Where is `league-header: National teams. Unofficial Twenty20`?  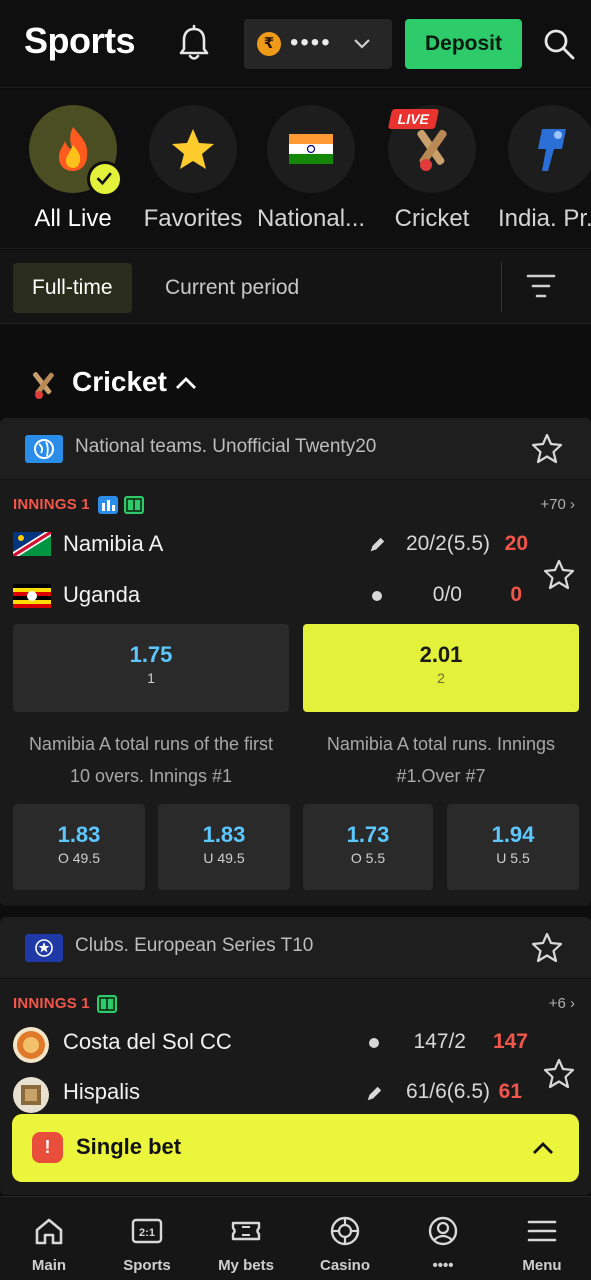
league-header: National teams. Unofficial Twenty20 is located at coordinates (295, 449).